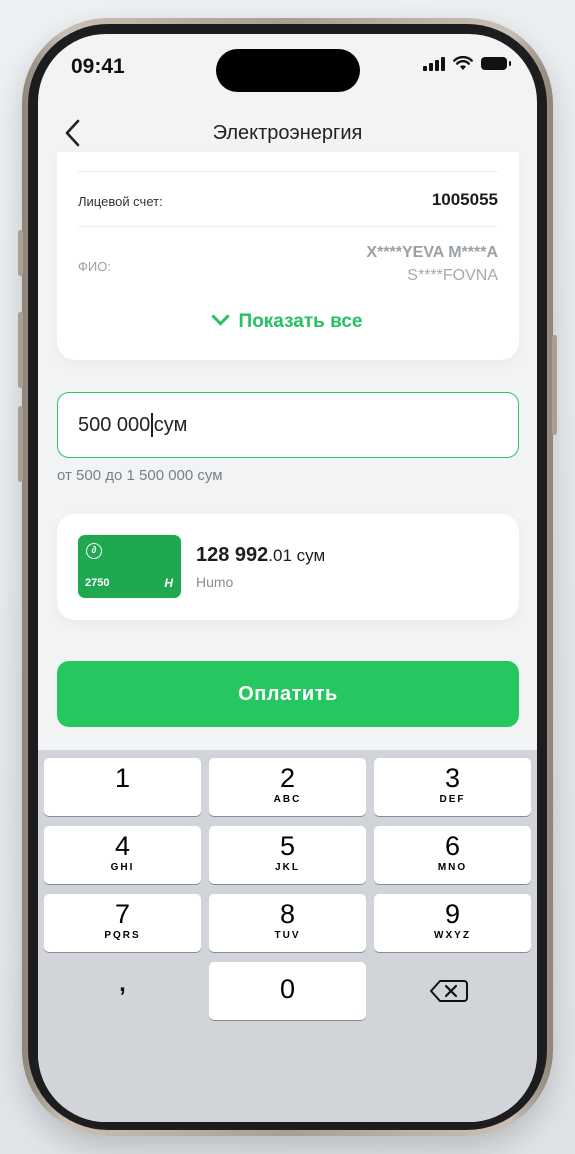 The height and width of the screenshot is (1154, 575). What do you see at coordinates (20, 350) in the screenshot?
I see `volume-up-button` at bounding box center [20, 350].